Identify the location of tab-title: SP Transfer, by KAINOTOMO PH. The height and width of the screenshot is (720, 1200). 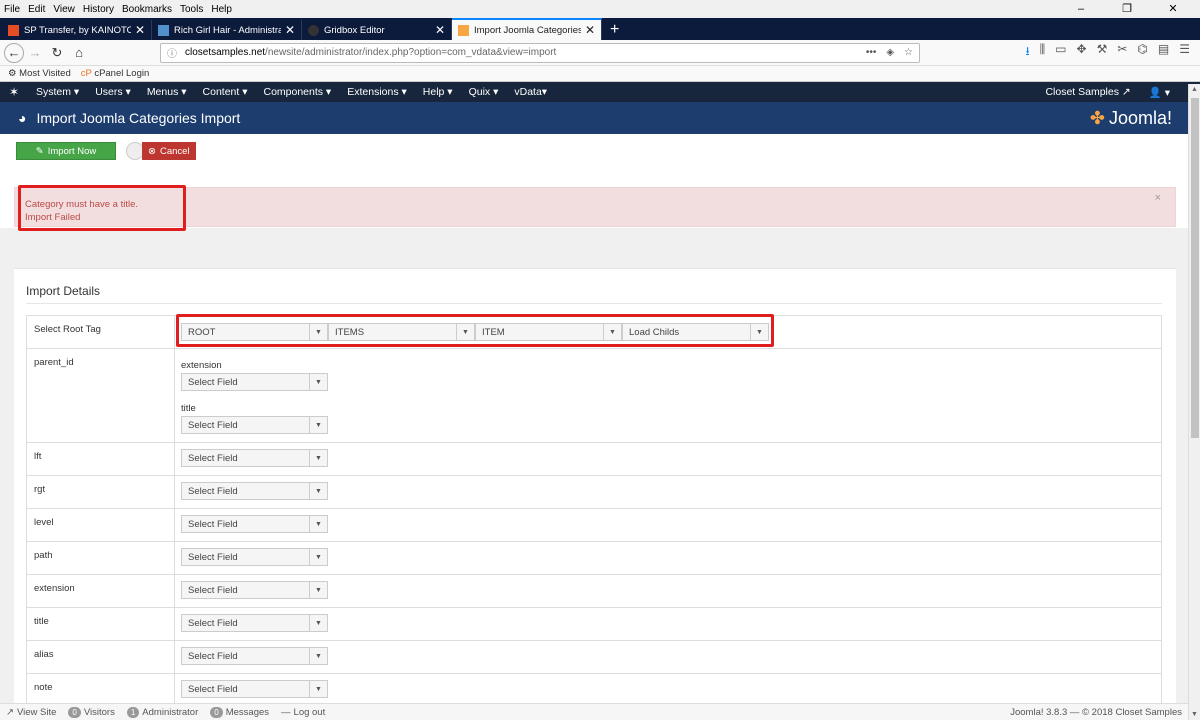
(77, 30).